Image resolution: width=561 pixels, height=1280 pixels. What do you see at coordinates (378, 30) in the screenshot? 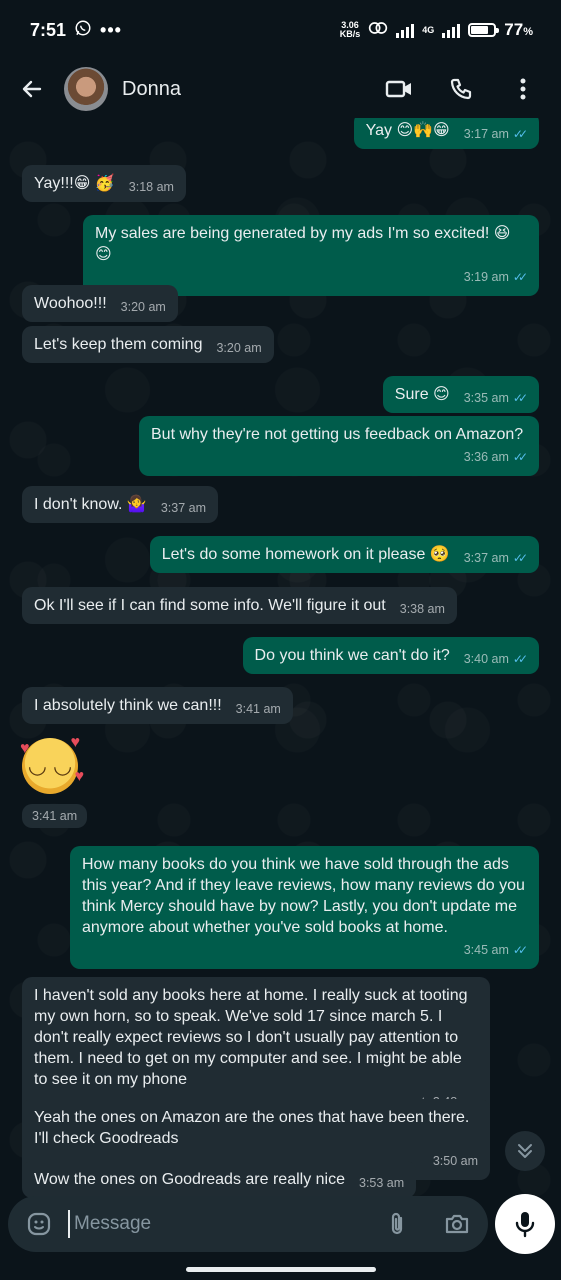
I see `hotspot-icon` at bounding box center [378, 30].